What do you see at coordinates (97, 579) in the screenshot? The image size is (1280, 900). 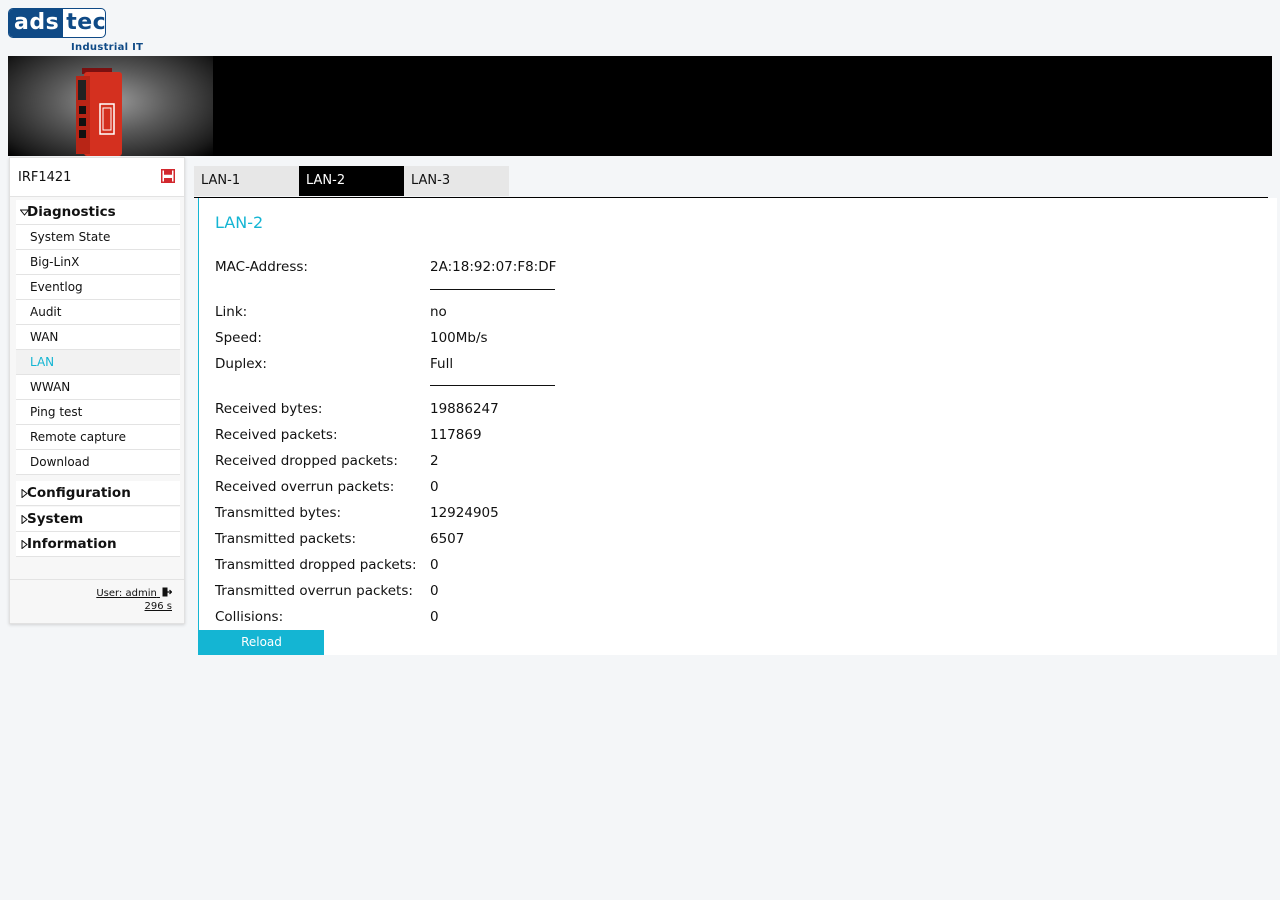 I see `sidebar-divider` at bounding box center [97, 579].